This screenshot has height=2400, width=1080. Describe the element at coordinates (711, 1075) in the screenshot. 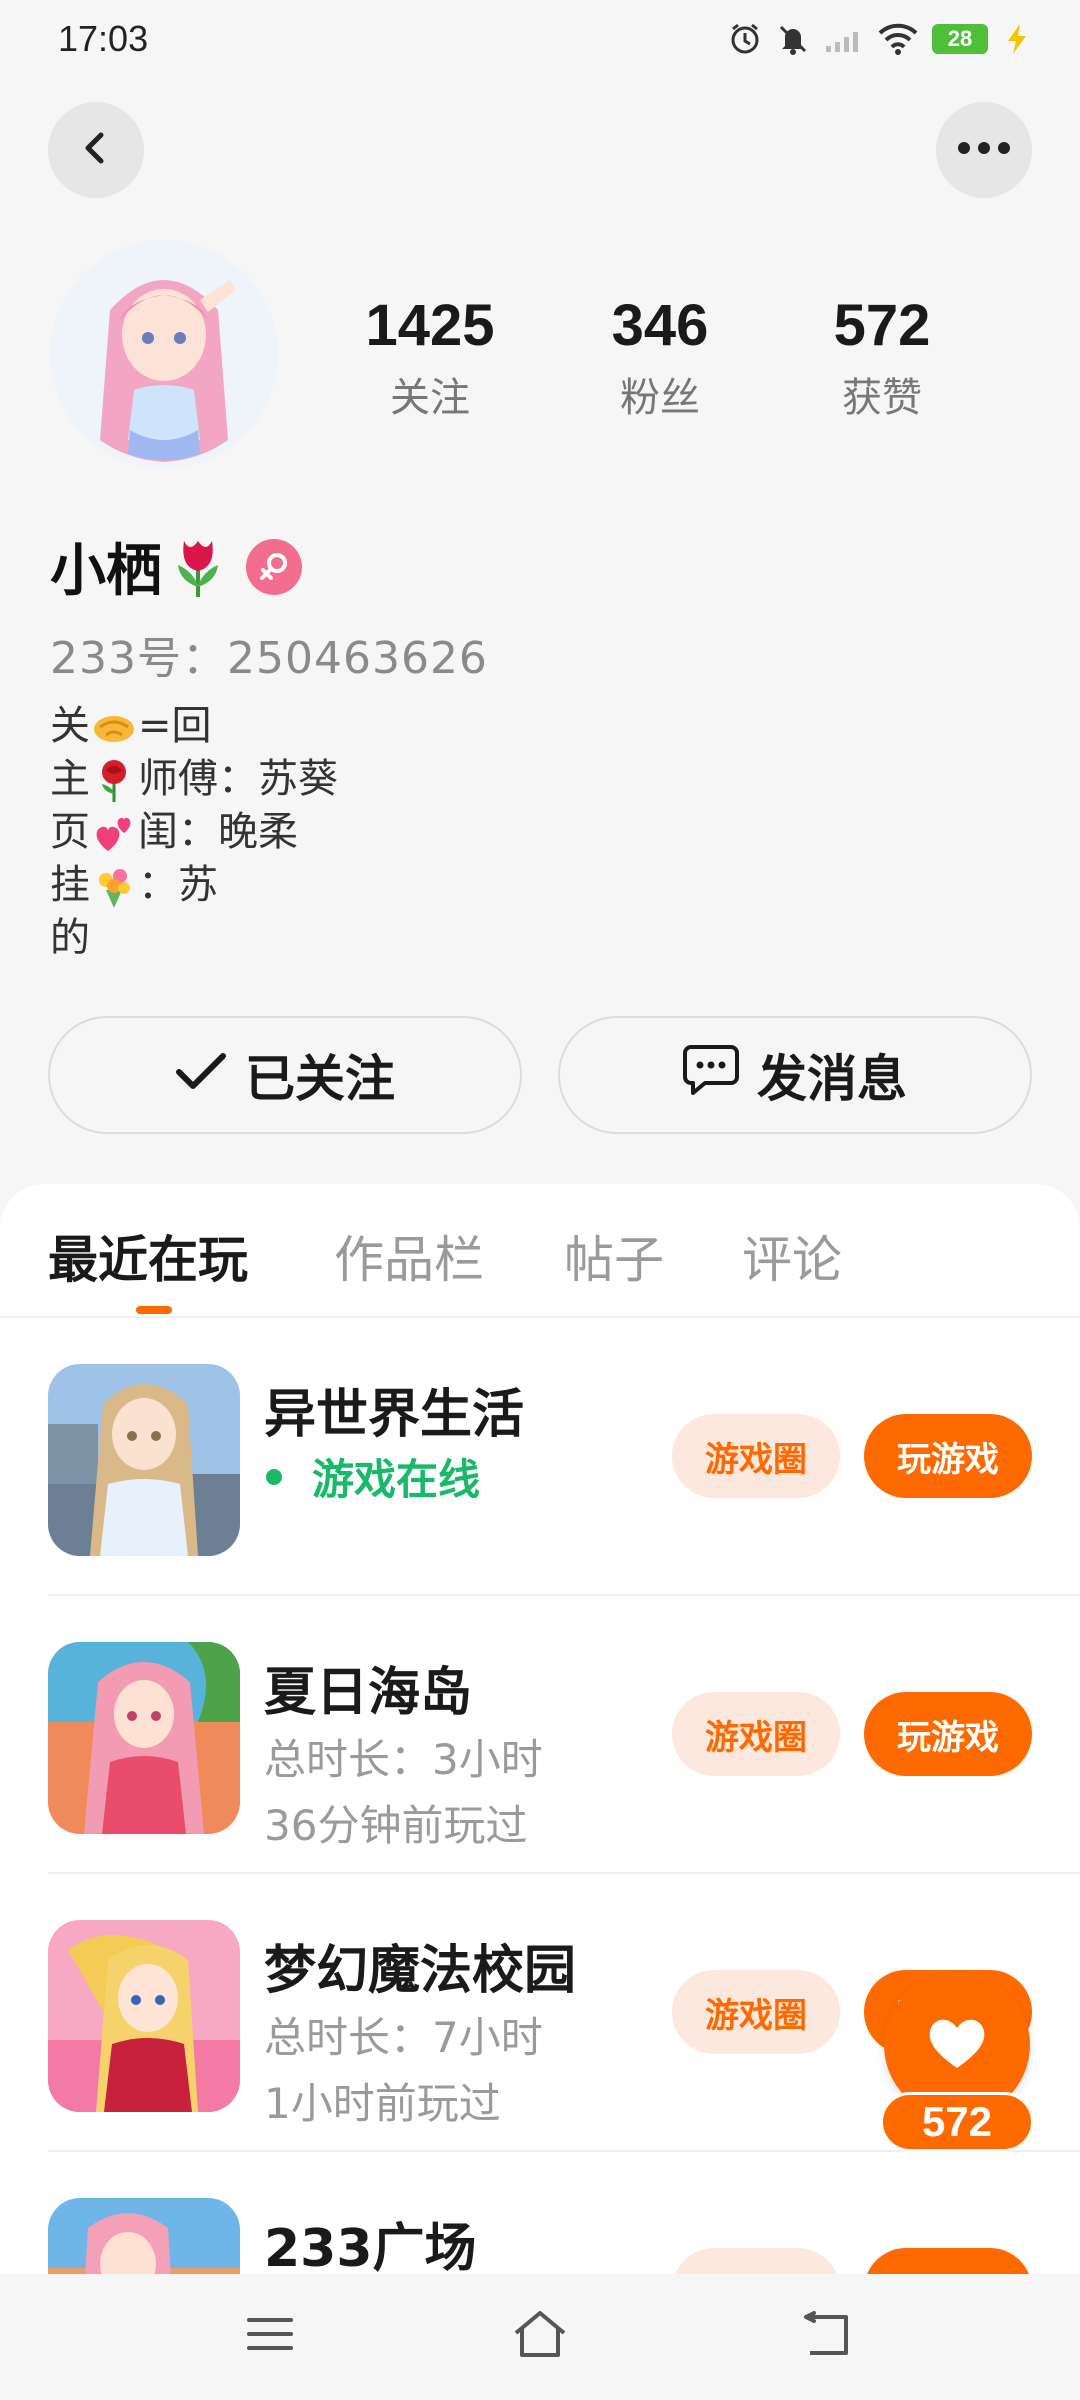

I see `chat-bubble-icon` at that location.